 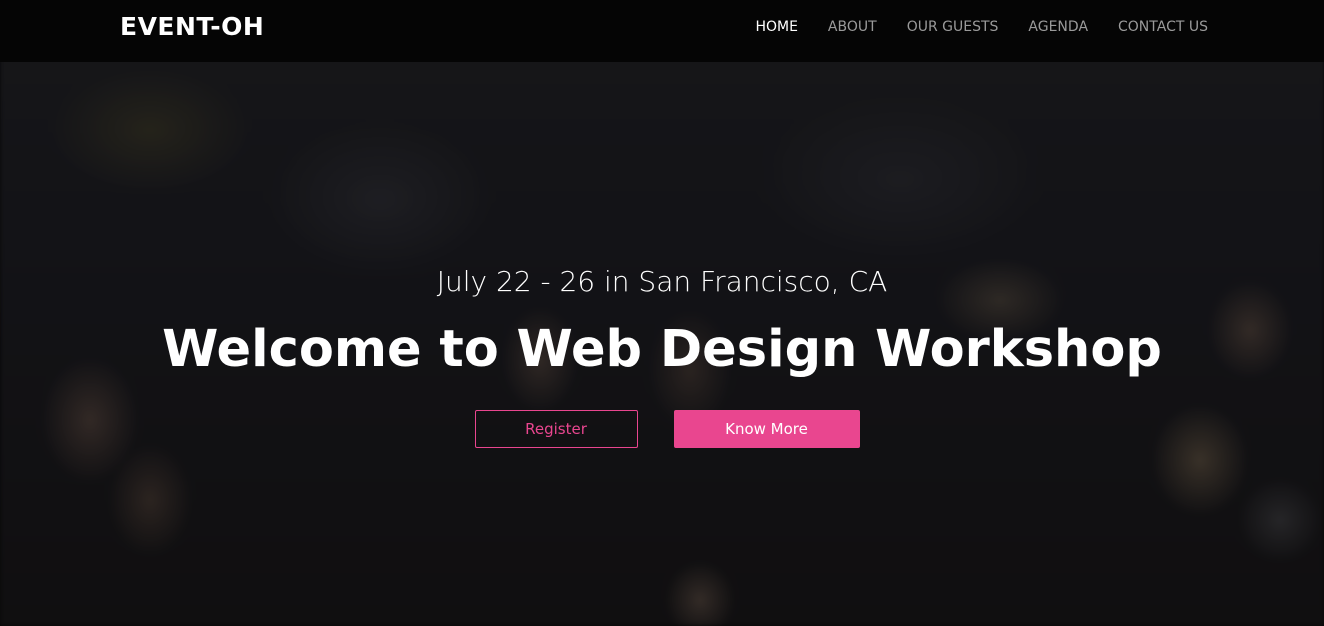 I want to click on nav-link-agenda: AGENDA, so click(x=1058, y=27).